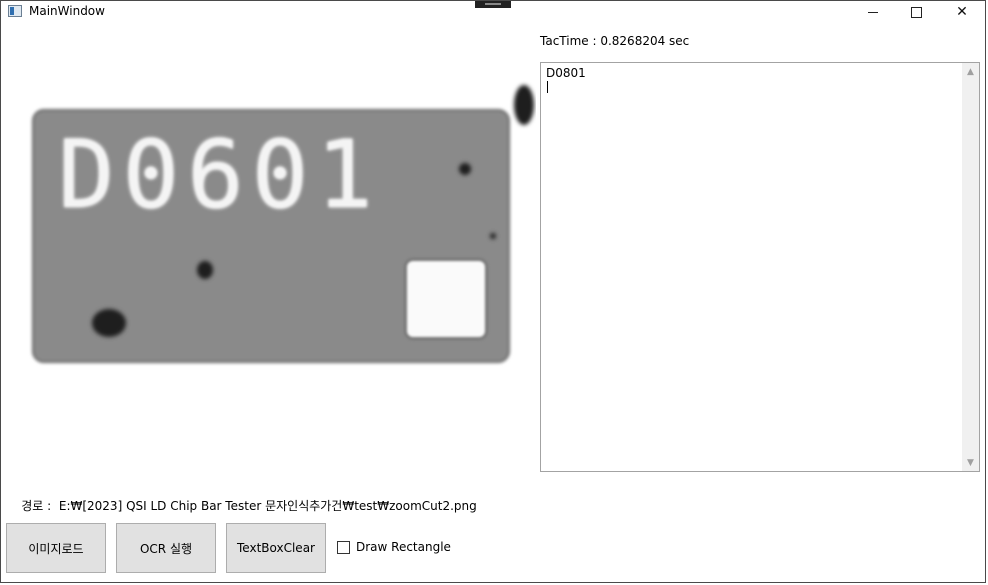  Describe the element at coordinates (446, 299) in the screenshot. I see `chip-marker-square` at that location.